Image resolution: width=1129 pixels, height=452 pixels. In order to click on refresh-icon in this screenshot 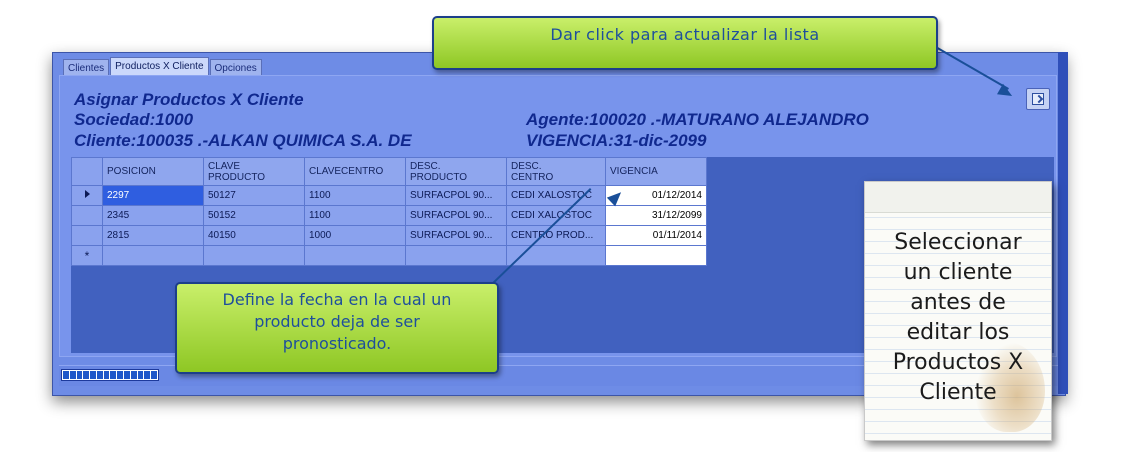, I will do `click(1038, 99)`.